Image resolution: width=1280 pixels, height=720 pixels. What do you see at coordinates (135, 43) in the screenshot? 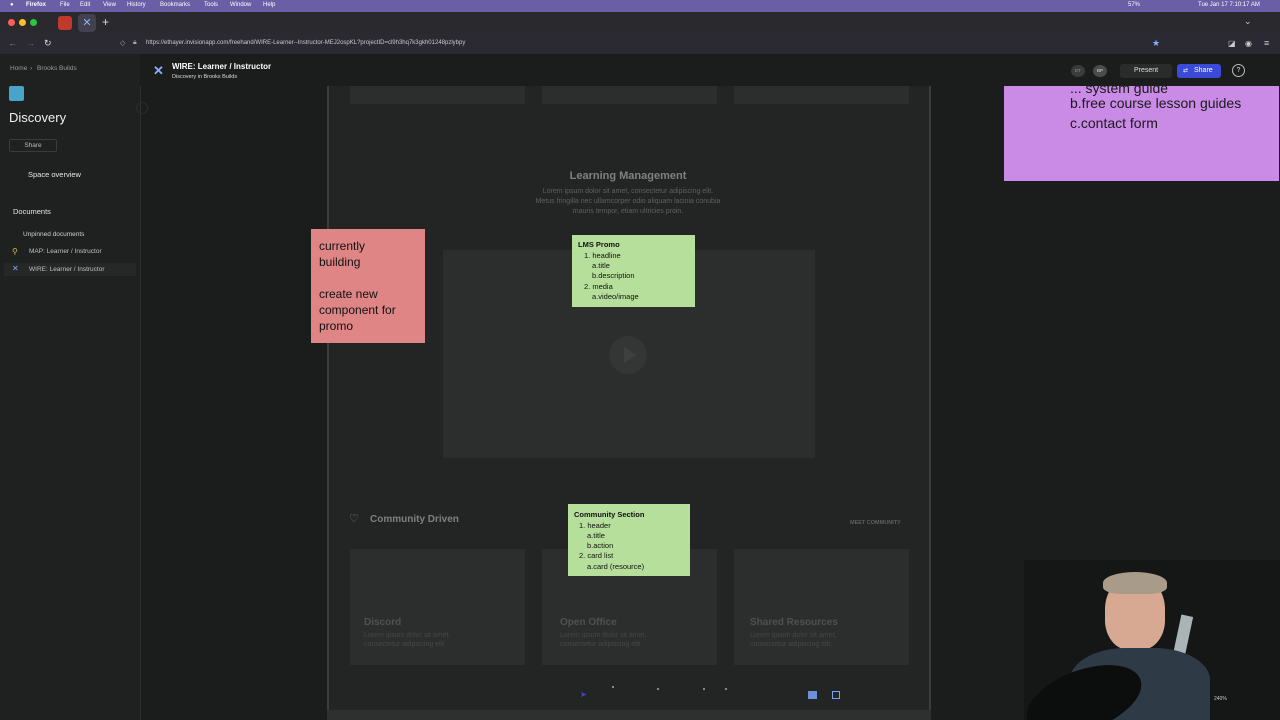
I see `lock-icon: 🔒︎` at bounding box center [135, 43].